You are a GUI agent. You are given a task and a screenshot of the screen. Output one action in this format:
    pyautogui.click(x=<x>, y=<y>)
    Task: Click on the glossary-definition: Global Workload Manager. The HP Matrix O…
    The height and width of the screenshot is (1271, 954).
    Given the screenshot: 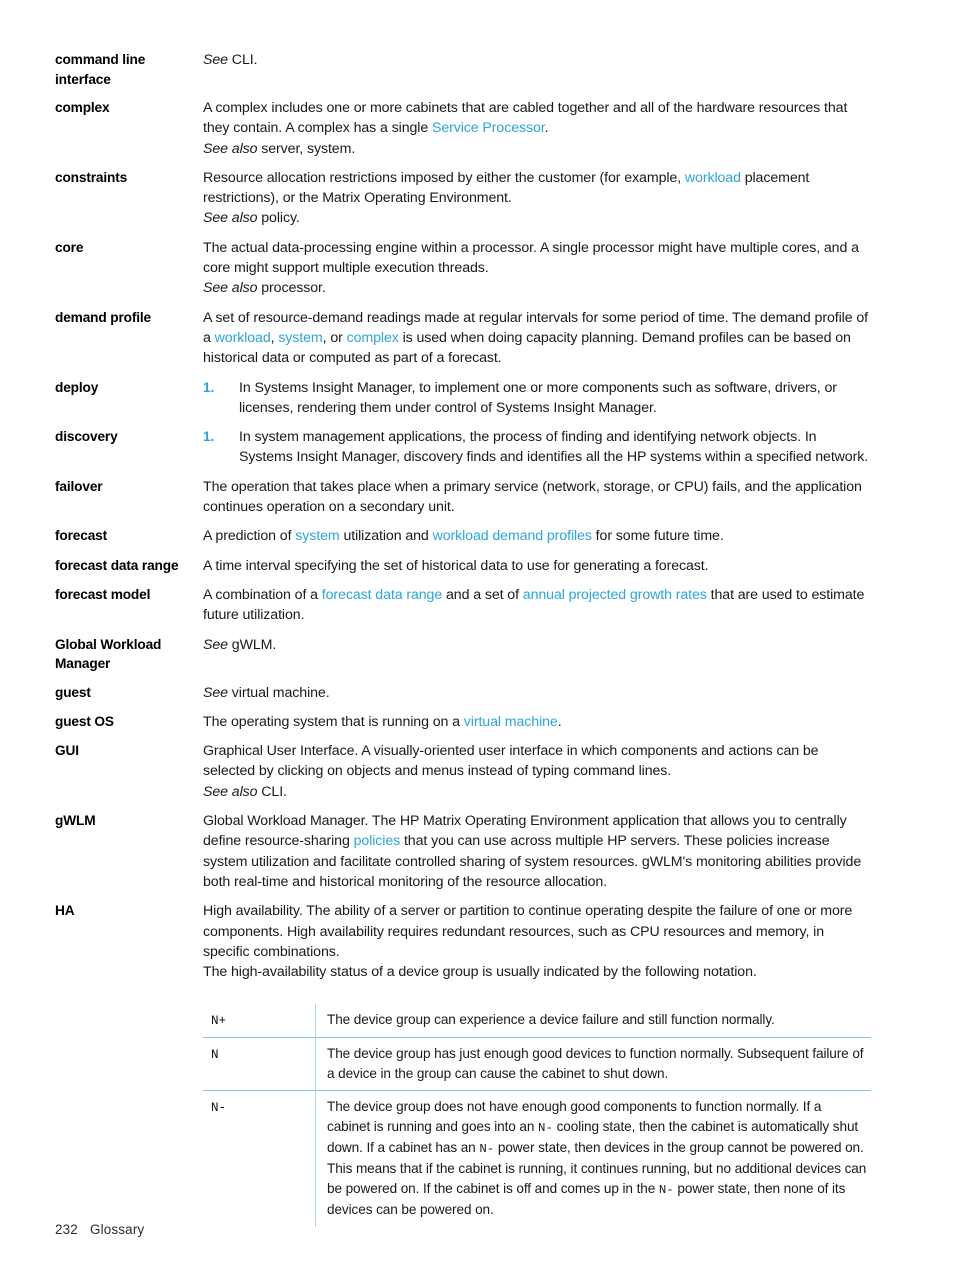 What is the action you would take?
    pyautogui.click(x=536, y=851)
    